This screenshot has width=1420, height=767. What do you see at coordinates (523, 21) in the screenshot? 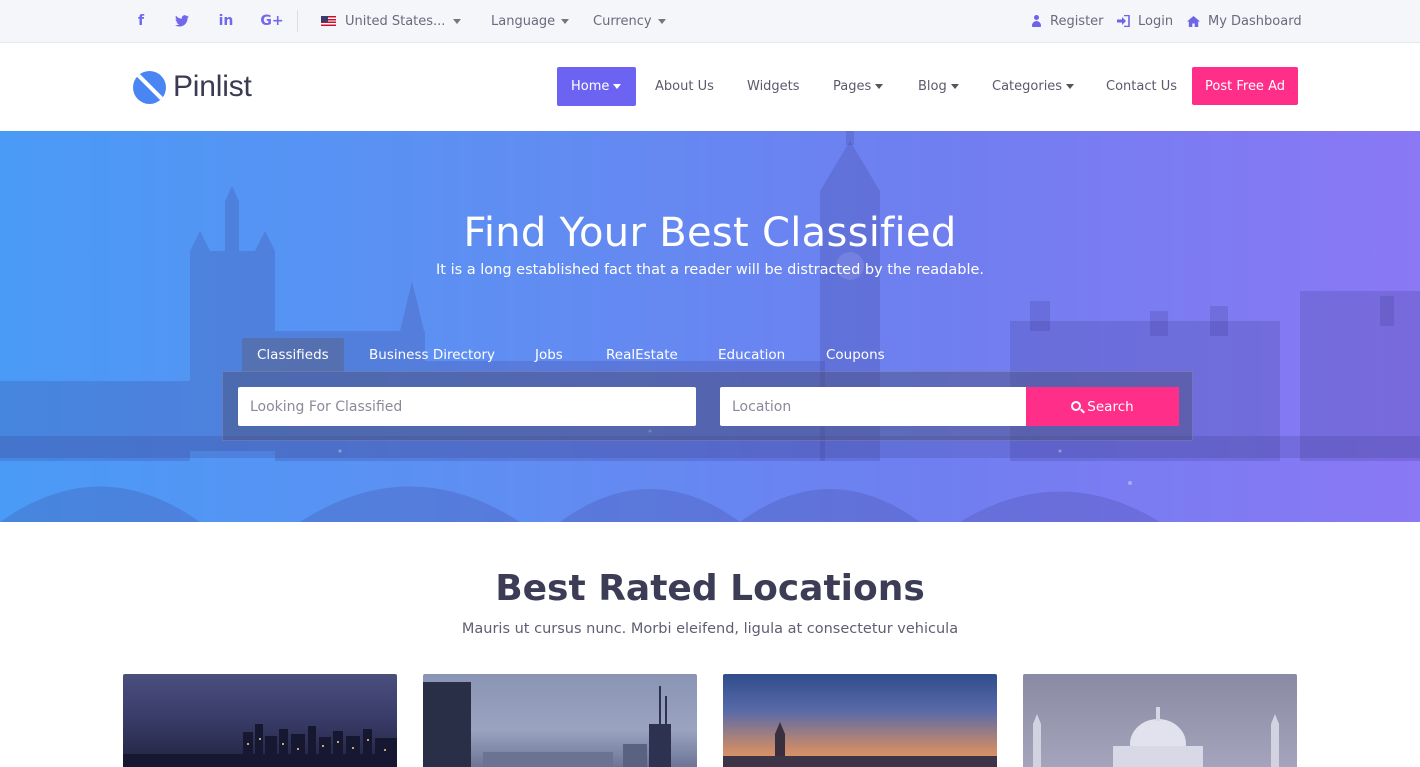
I see `language-label: Language` at bounding box center [523, 21].